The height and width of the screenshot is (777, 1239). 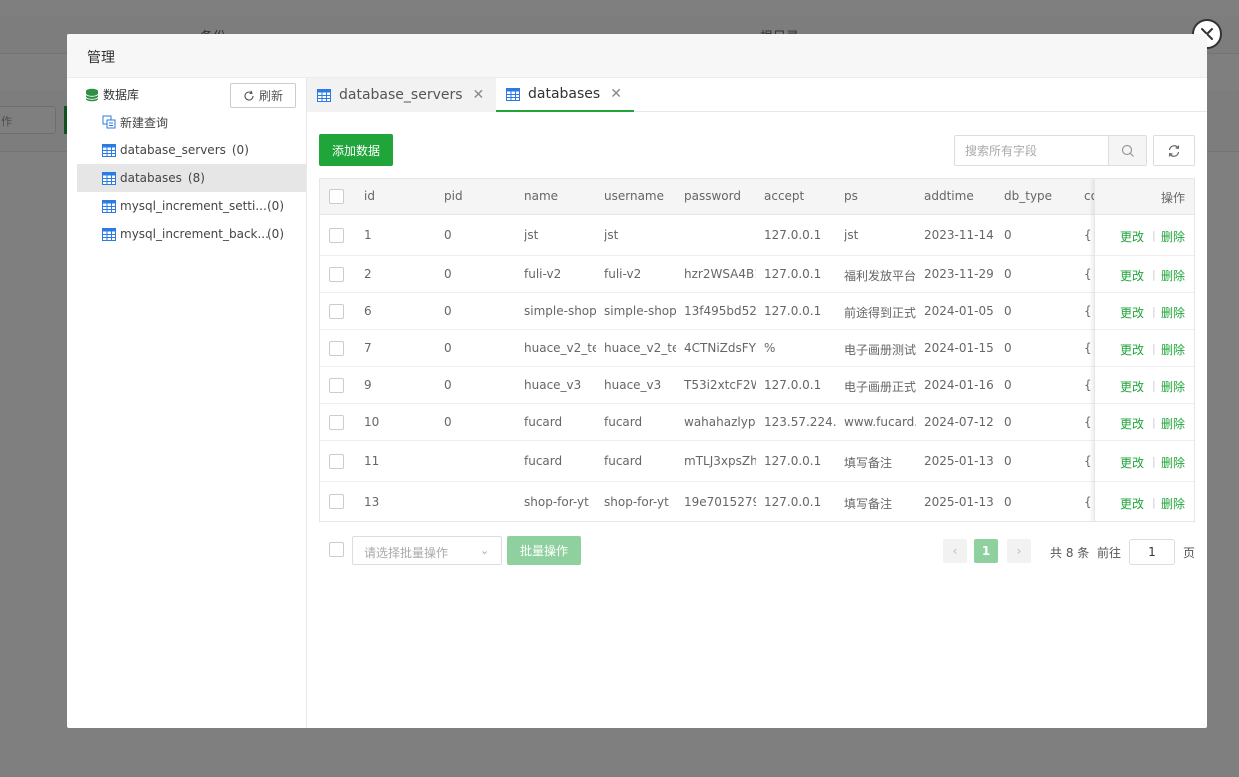 What do you see at coordinates (1089, 196) in the screenshot?
I see `header-co: co` at bounding box center [1089, 196].